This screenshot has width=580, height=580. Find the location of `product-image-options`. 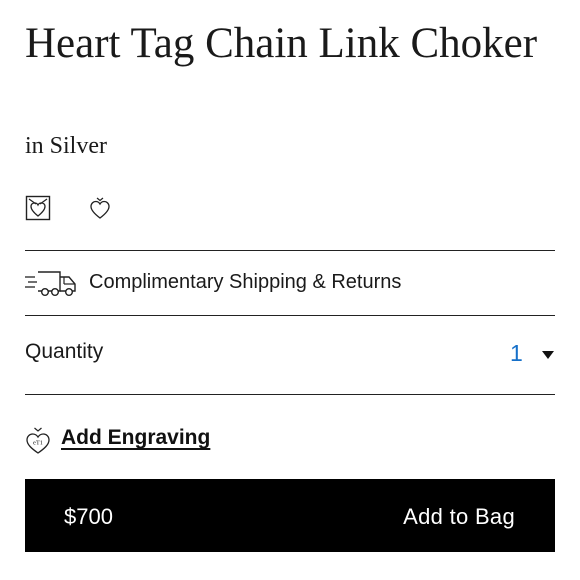

product-image-options is located at coordinates (125, 209).